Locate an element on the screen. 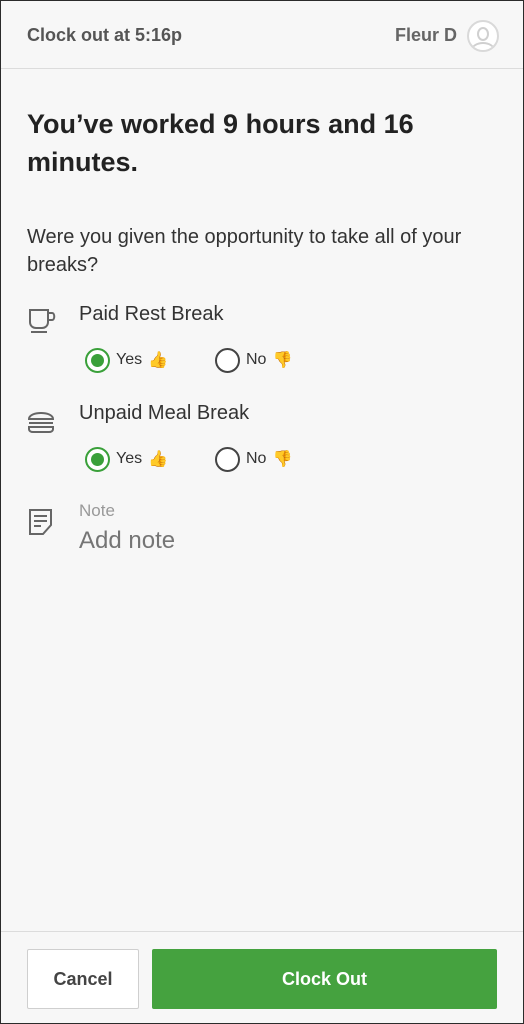  clock-out-button: Clock Out is located at coordinates (324, 979).